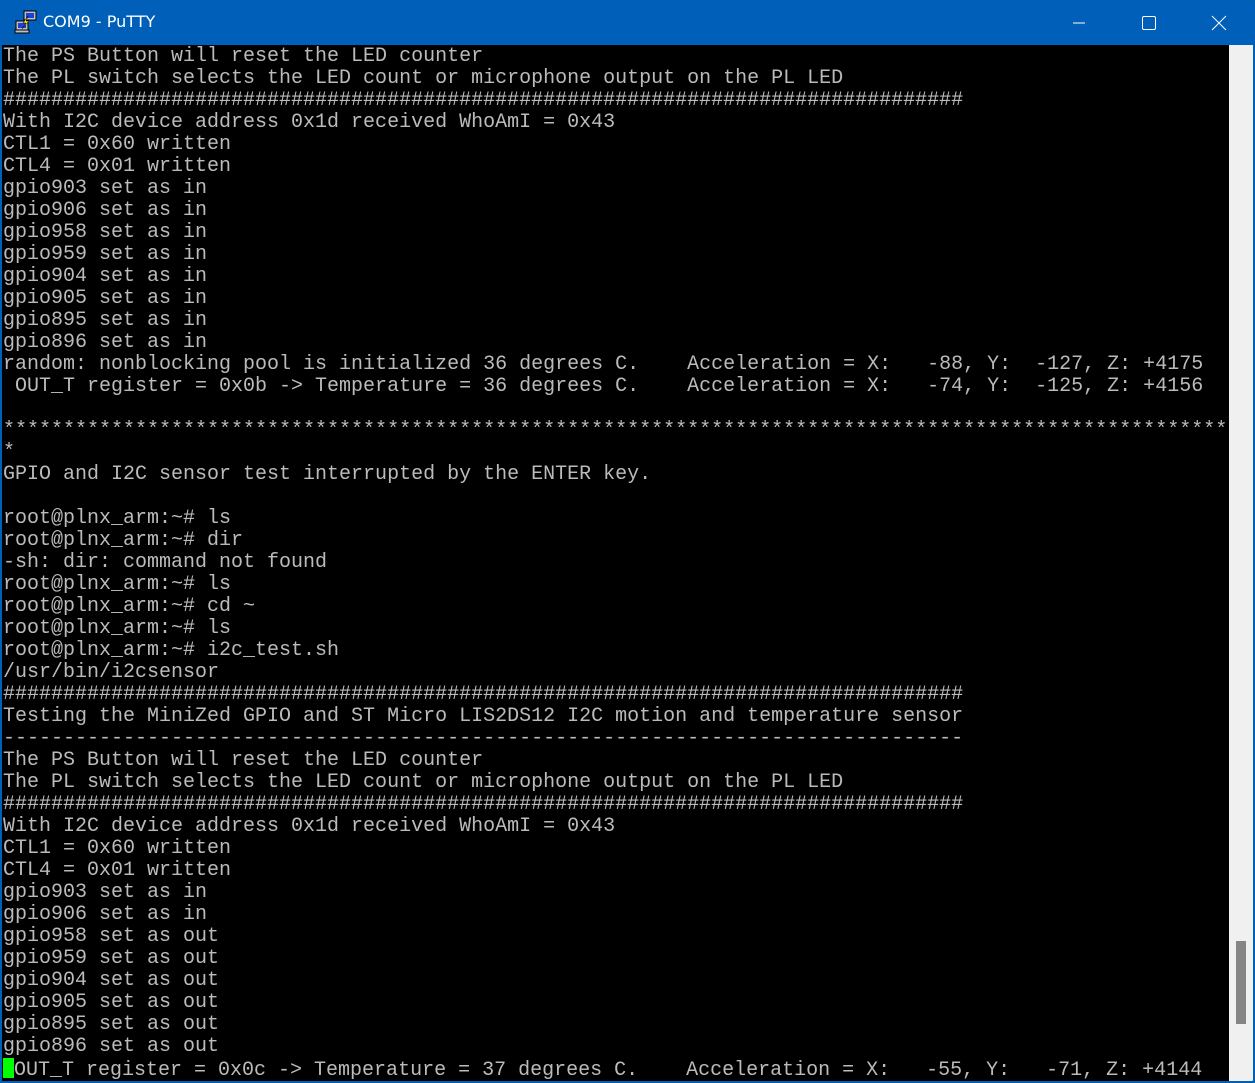  What do you see at coordinates (111, 672) in the screenshot?
I see `terminal-line: /usr/bin/i2csensor` at bounding box center [111, 672].